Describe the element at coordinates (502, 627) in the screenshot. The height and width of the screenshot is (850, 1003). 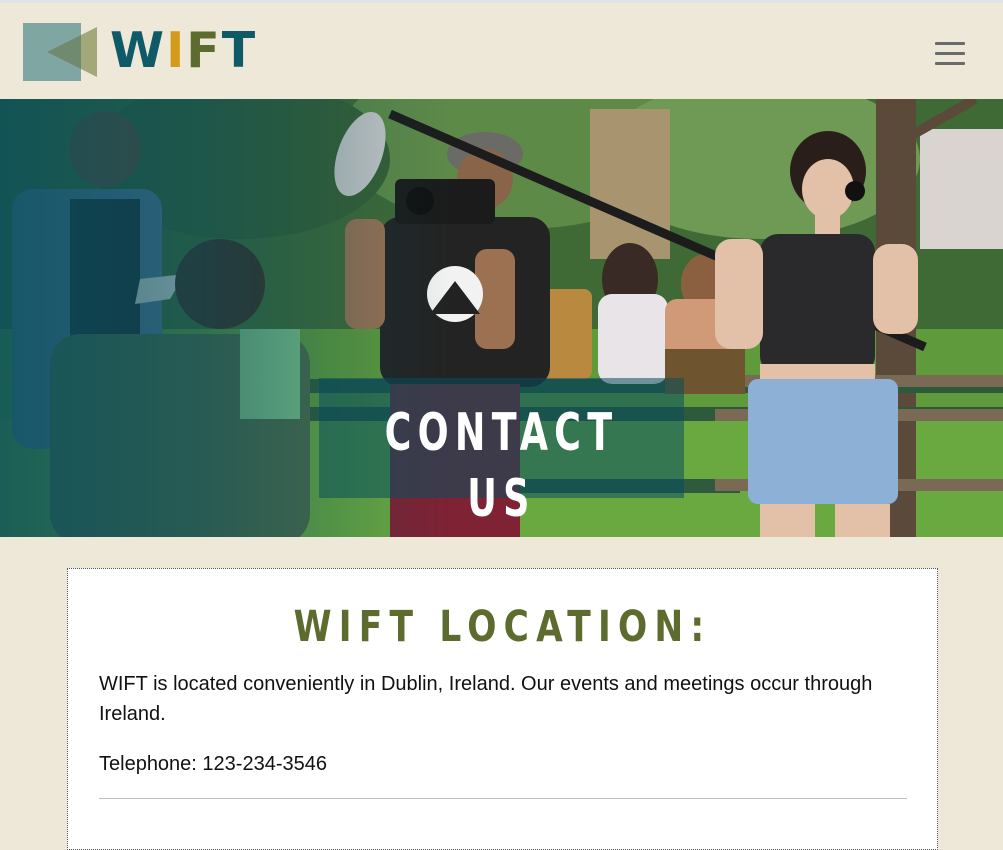
I see `location-title: WIFT LOCATION:` at that location.